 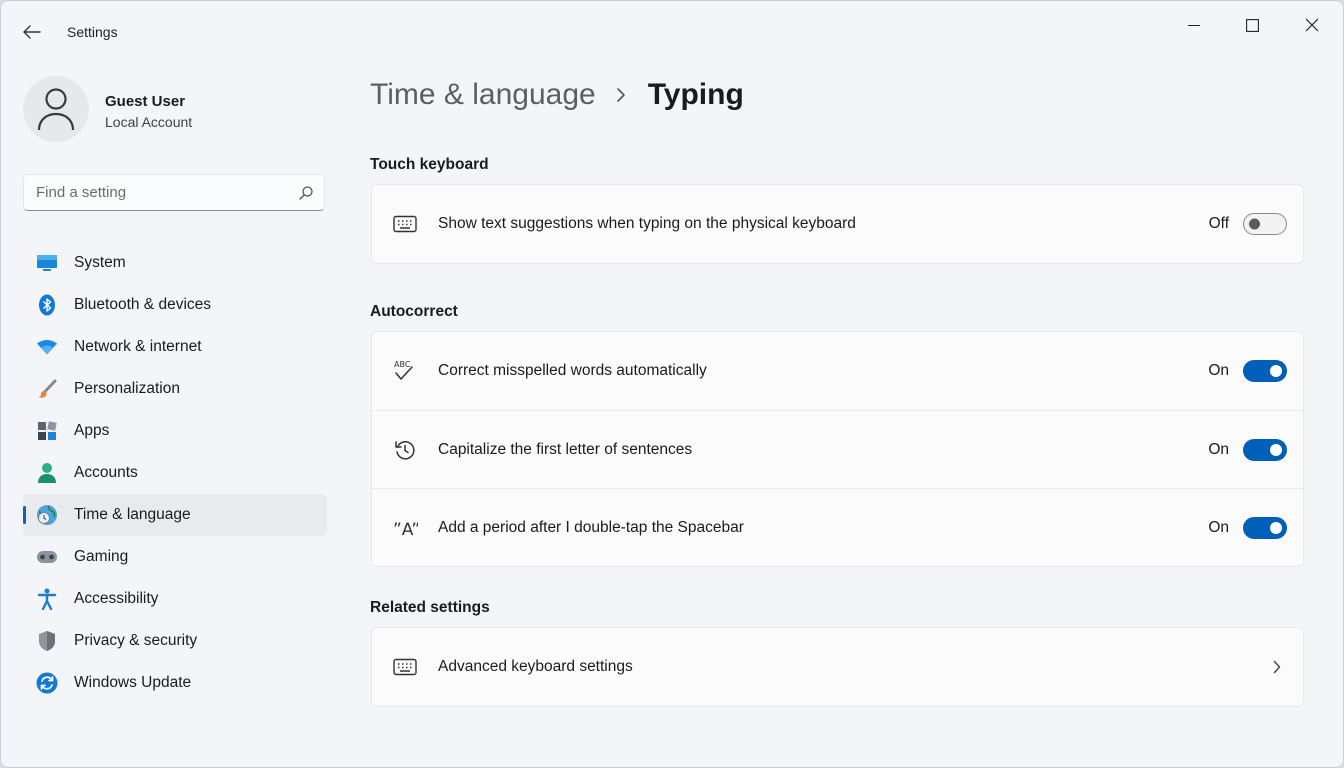 I want to click on sidebar-item-label: Personalization, so click(x=127, y=388).